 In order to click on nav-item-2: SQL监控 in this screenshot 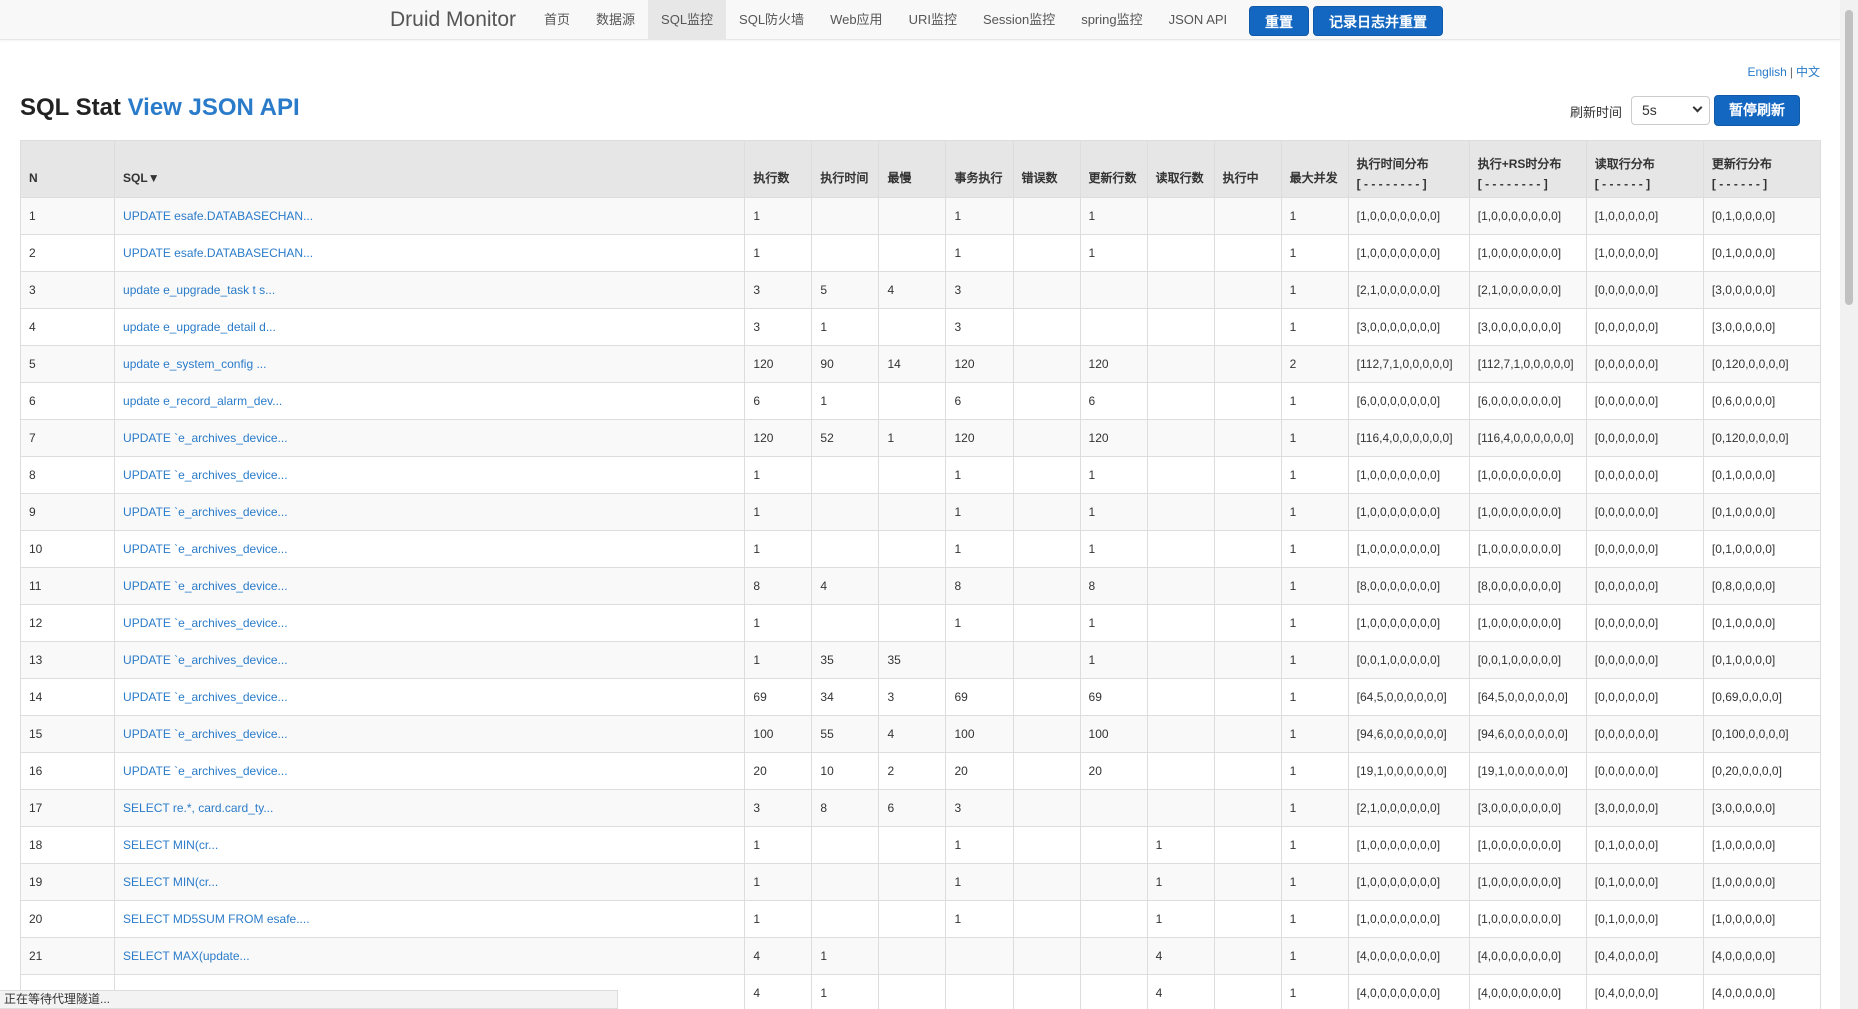, I will do `click(687, 20)`.